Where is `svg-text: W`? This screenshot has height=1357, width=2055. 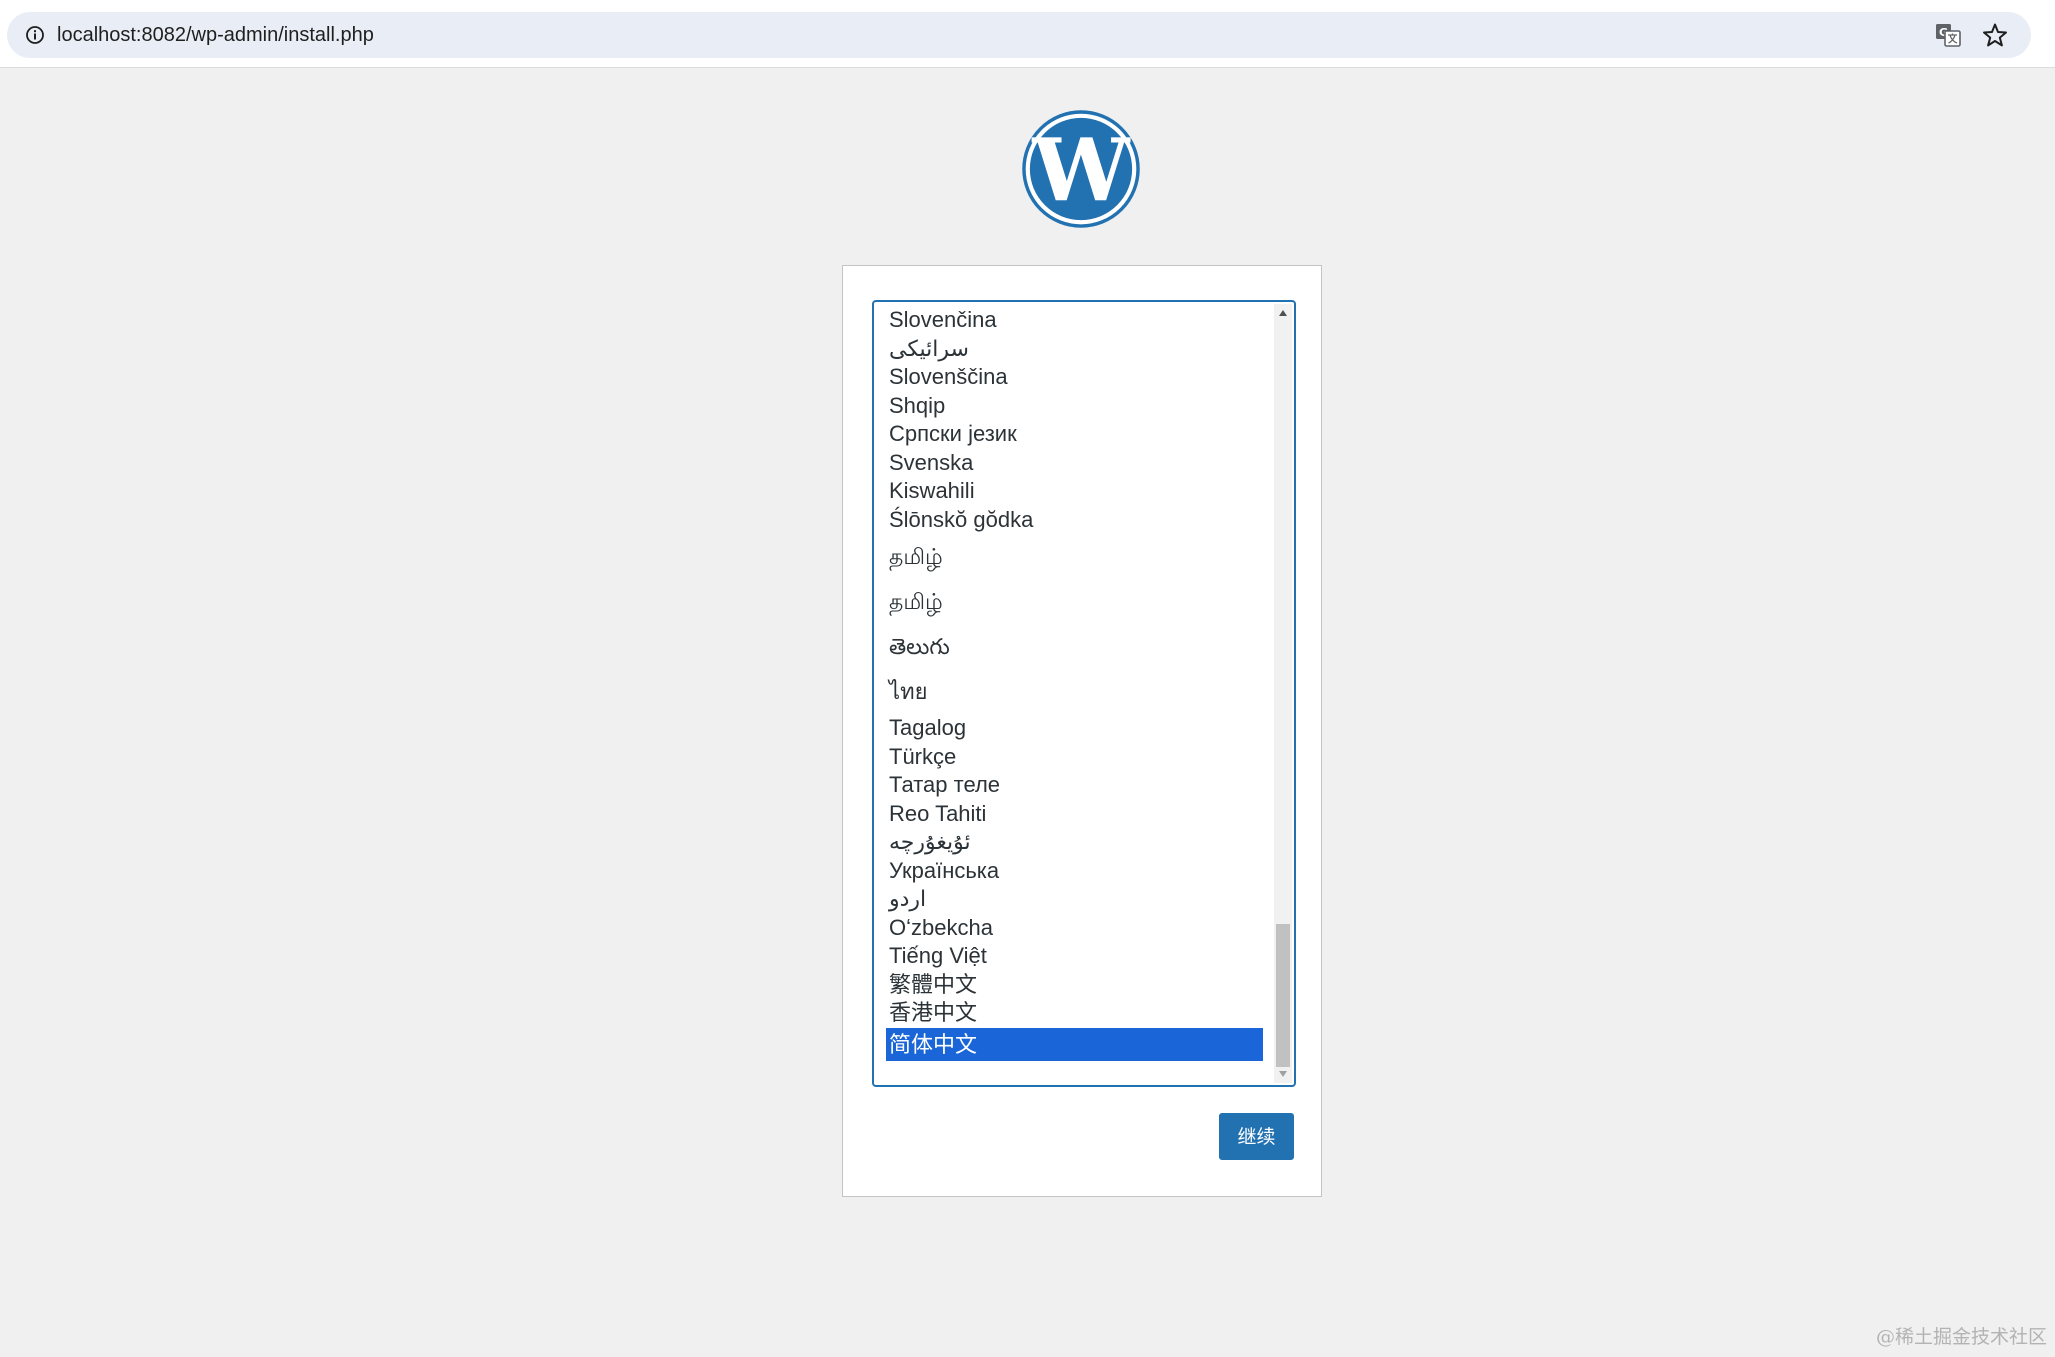 svg-text: W is located at coordinates (1081, 170).